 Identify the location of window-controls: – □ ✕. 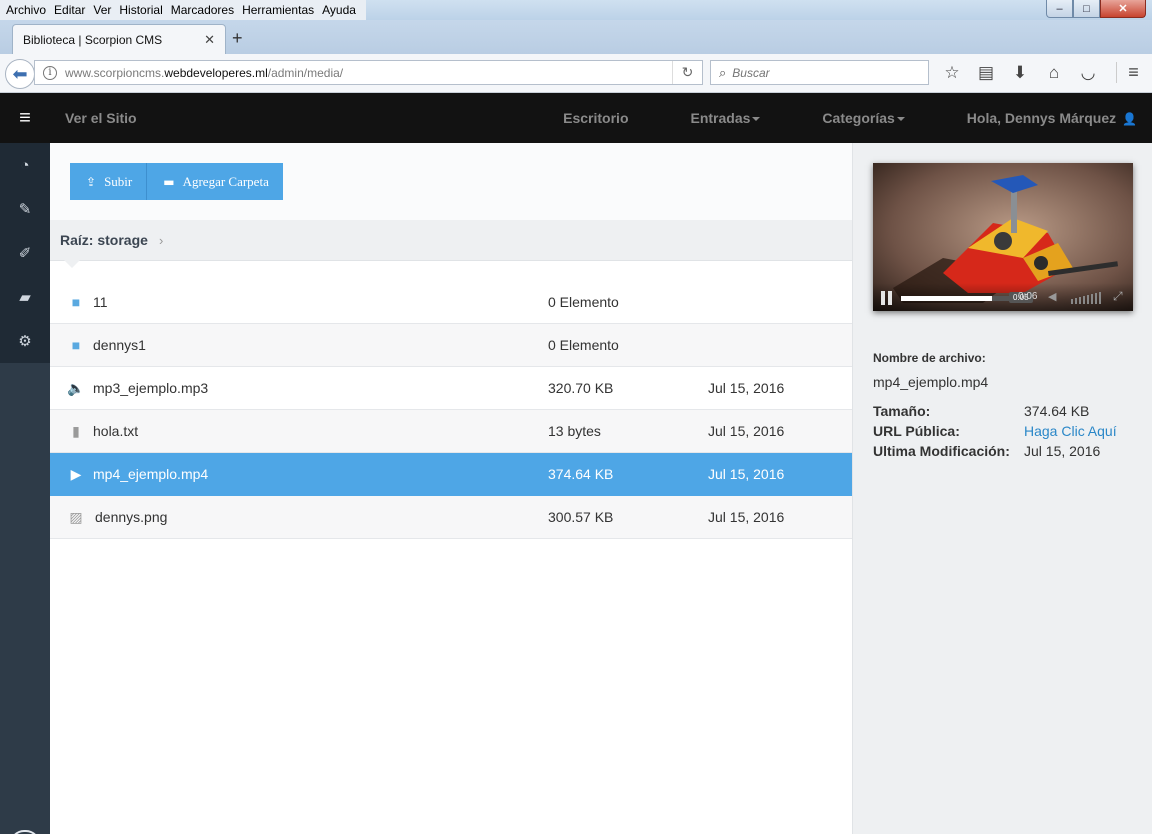
(1096, 9).